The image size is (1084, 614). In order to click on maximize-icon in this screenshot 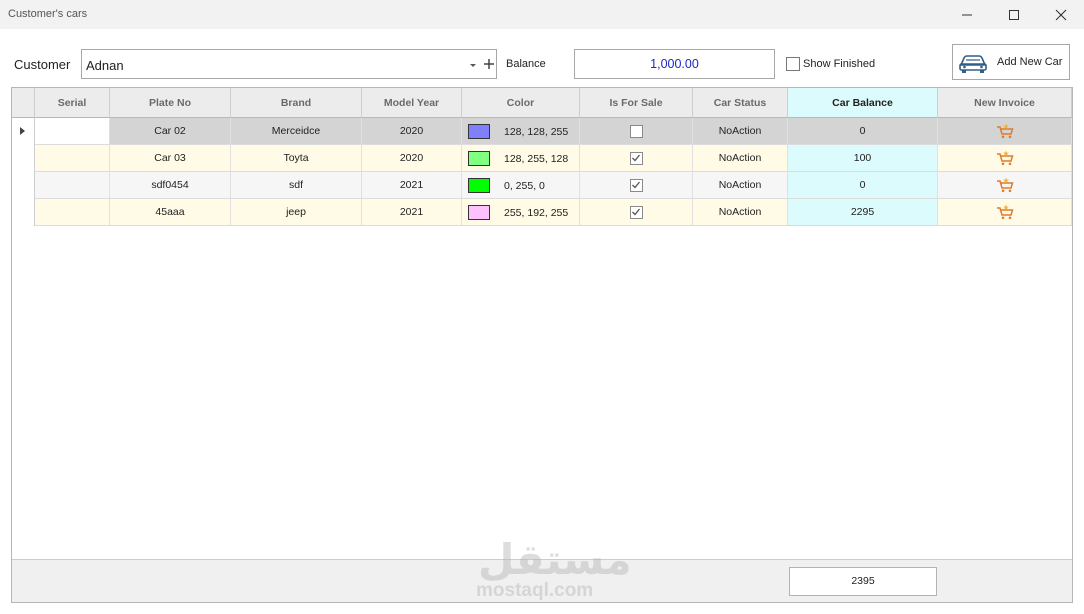, I will do `click(1014, 14)`.